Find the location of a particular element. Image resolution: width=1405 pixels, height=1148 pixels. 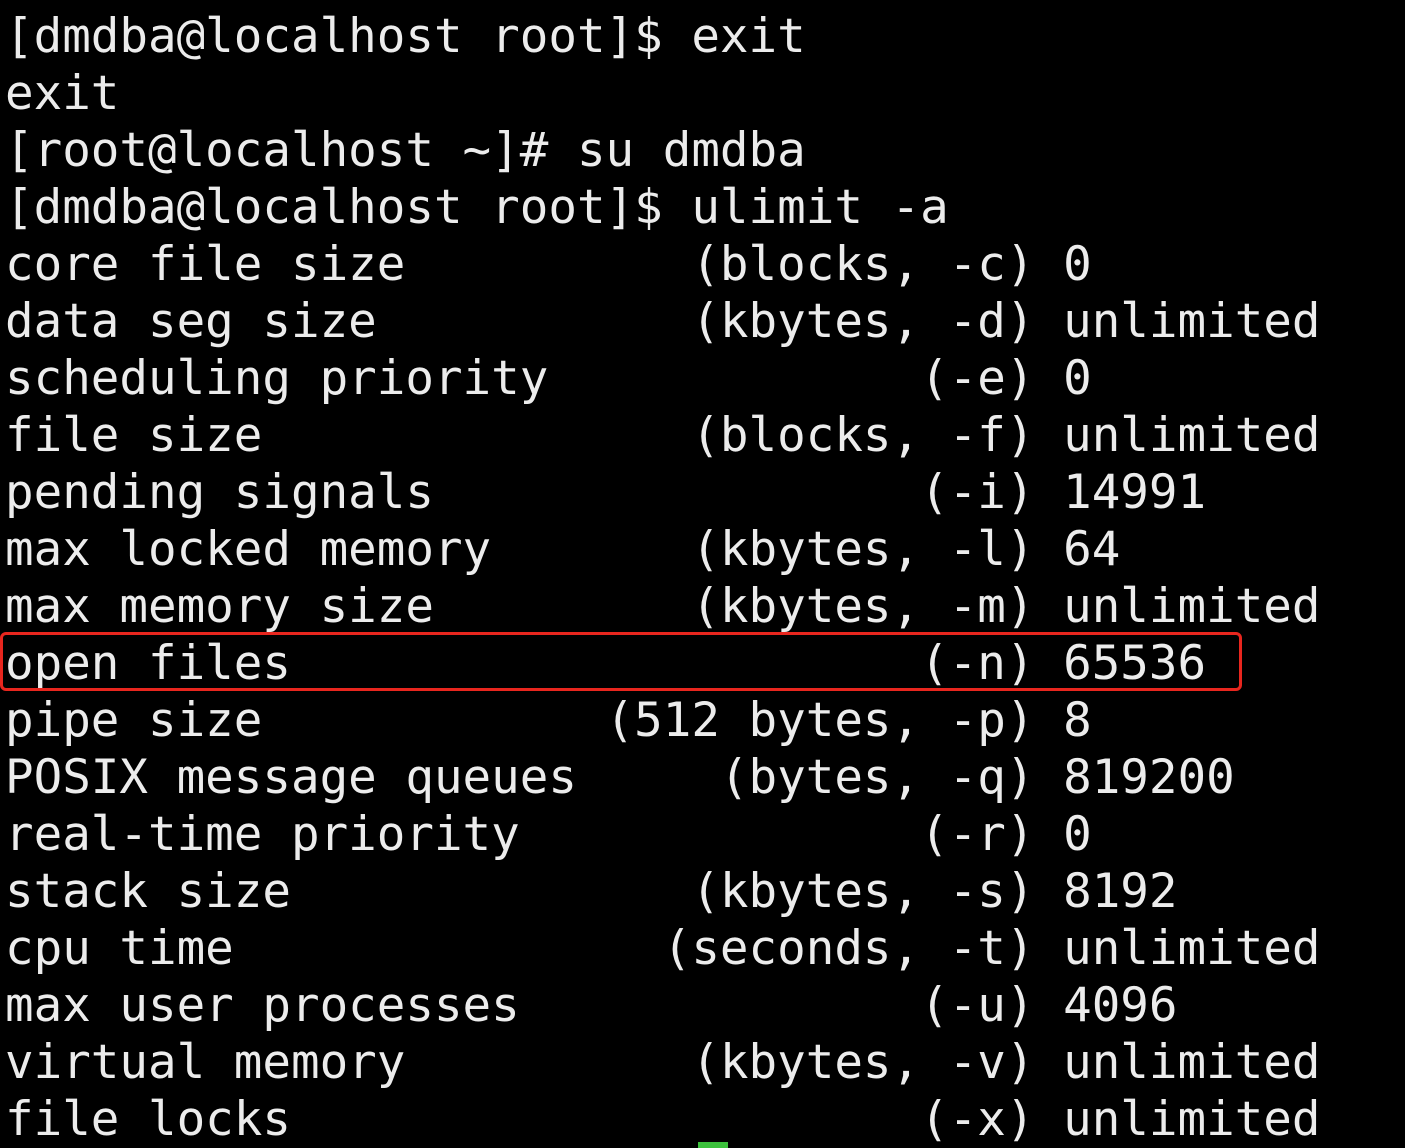

terminal-line-prompt-exit: [dmdba@localhost root]$ exit is located at coordinates (405, 36).